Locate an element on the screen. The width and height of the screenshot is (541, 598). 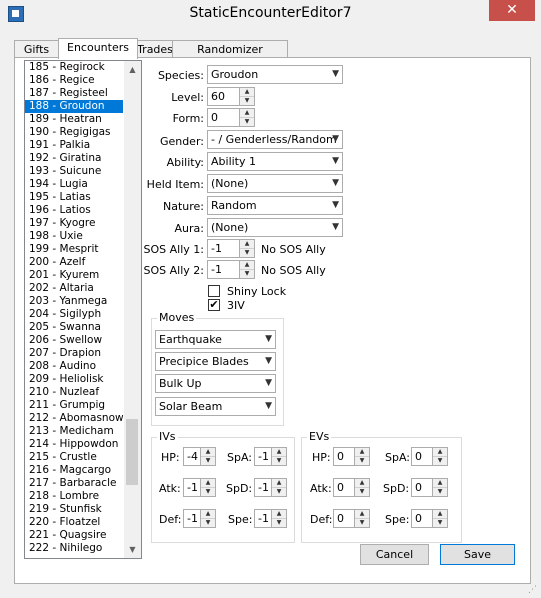
form-spin: ▲ ▼ is located at coordinates (246, 117).